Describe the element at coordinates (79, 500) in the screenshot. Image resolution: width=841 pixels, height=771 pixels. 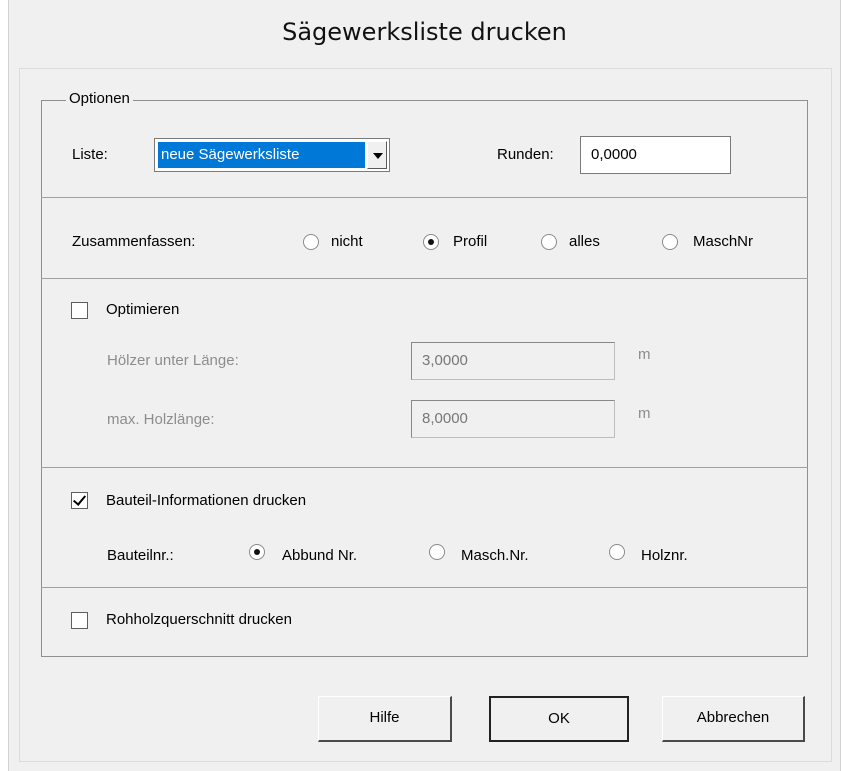
I see `part-info-checkbox` at that location.